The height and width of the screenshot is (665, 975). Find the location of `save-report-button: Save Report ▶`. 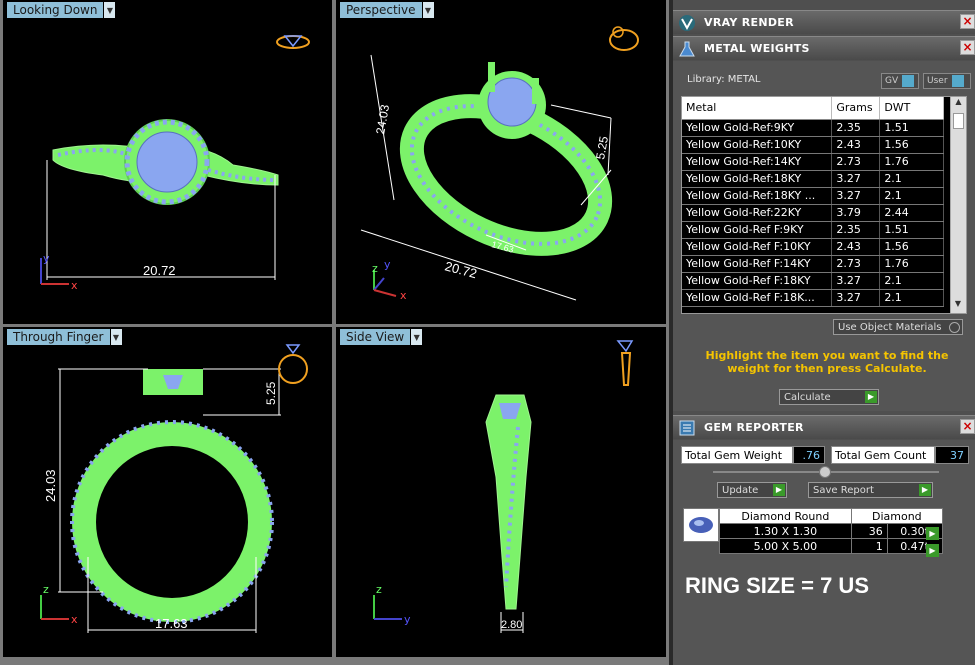

save-report-button: Save Report ▶ is located at coordinates (870, 490).